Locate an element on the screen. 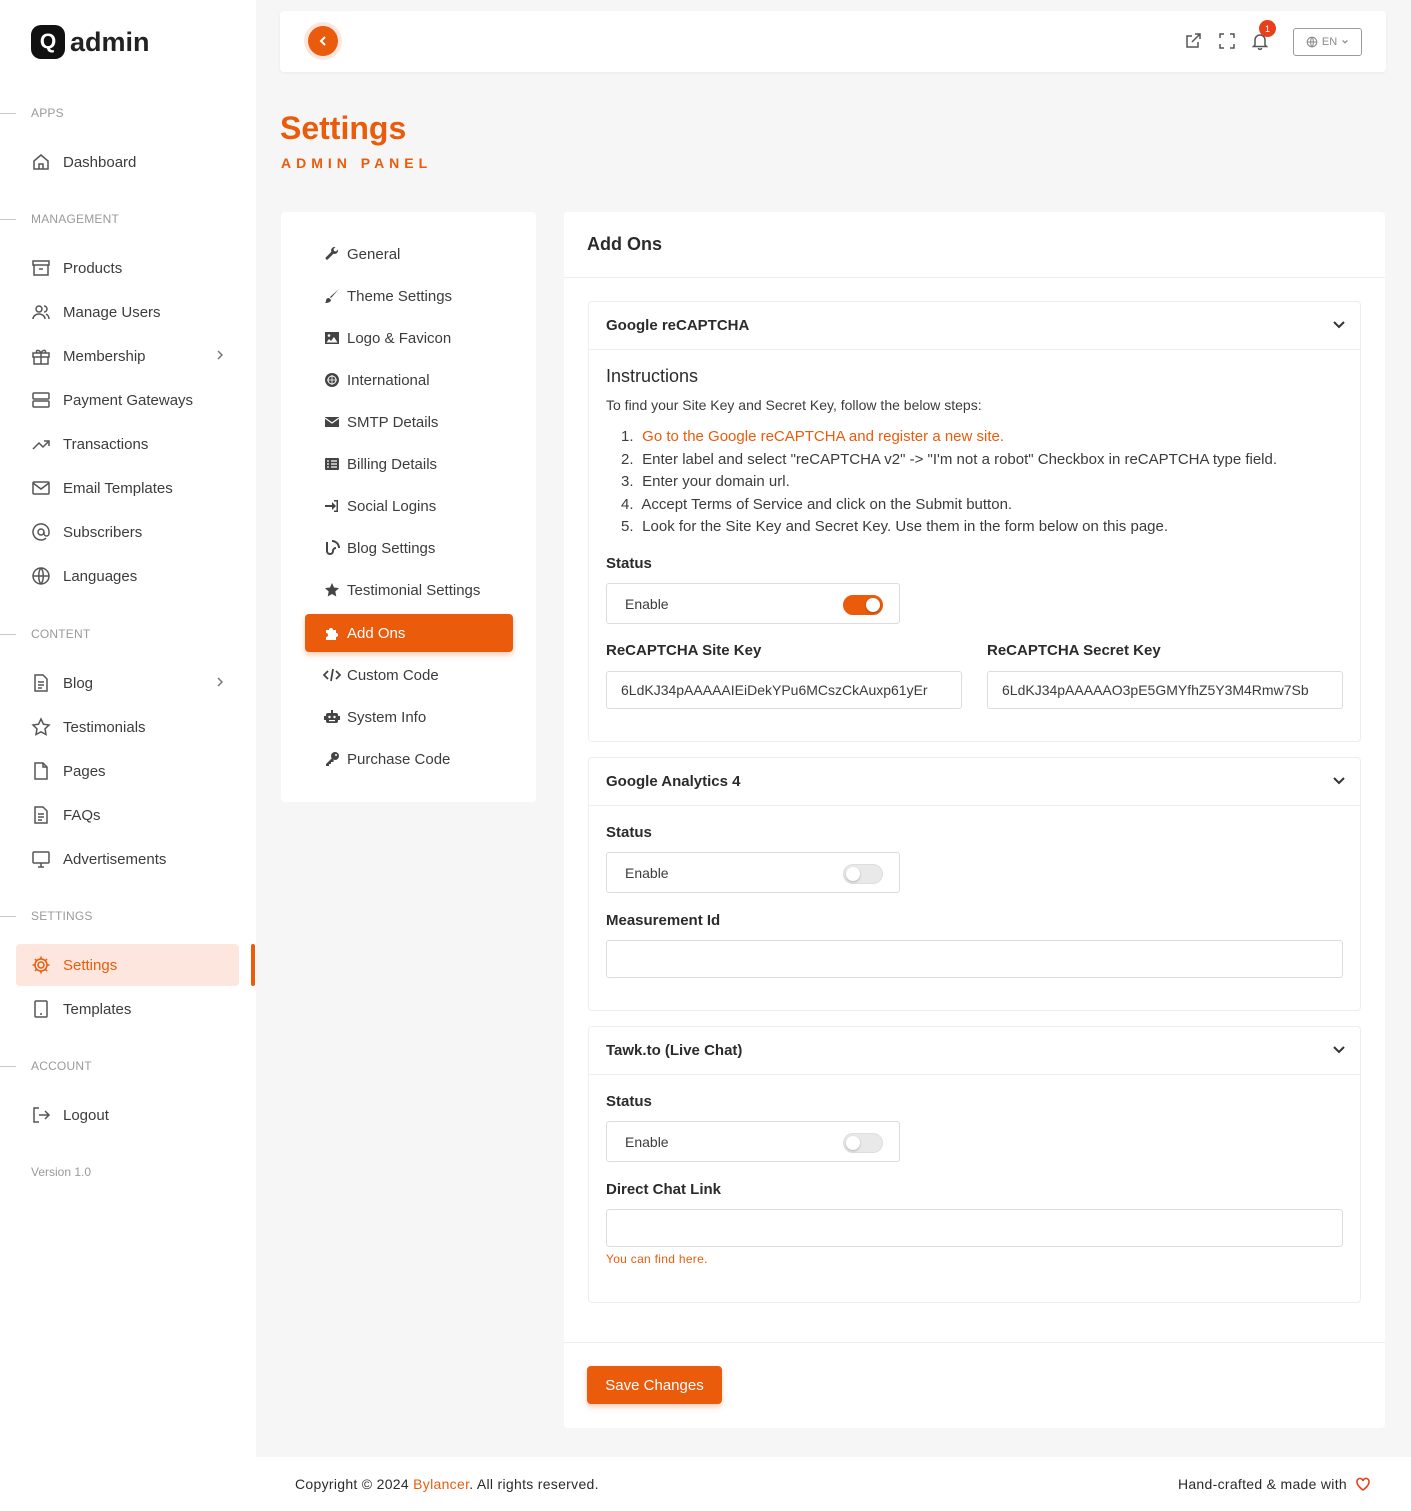  sidebar-item-templates: Templates is located at coordinates (127, 1009).